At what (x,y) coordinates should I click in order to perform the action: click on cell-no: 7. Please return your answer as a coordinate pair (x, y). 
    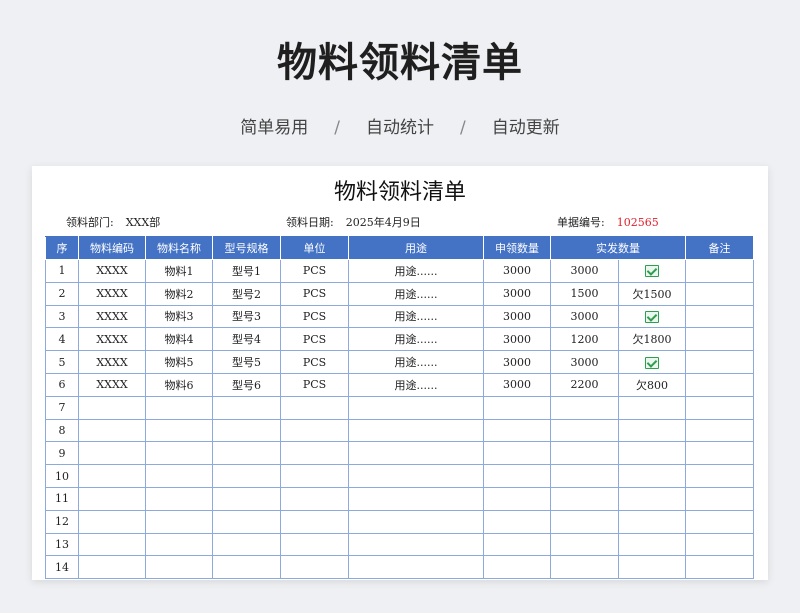
    Looking at the image, I should click on (62, 407).